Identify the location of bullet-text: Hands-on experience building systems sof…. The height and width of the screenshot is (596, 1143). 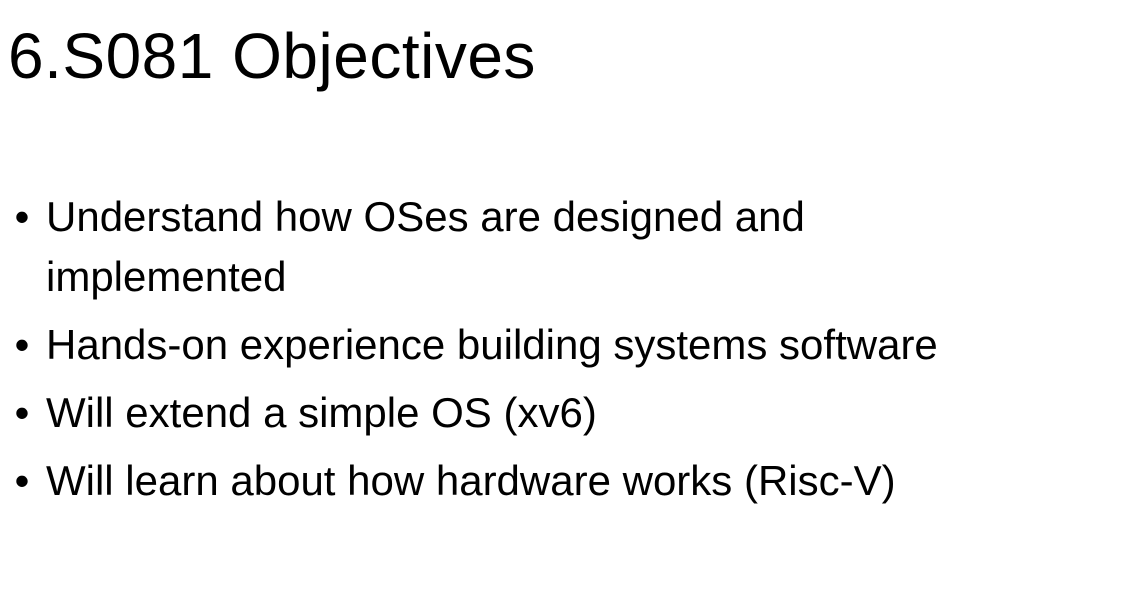
(492, 344).